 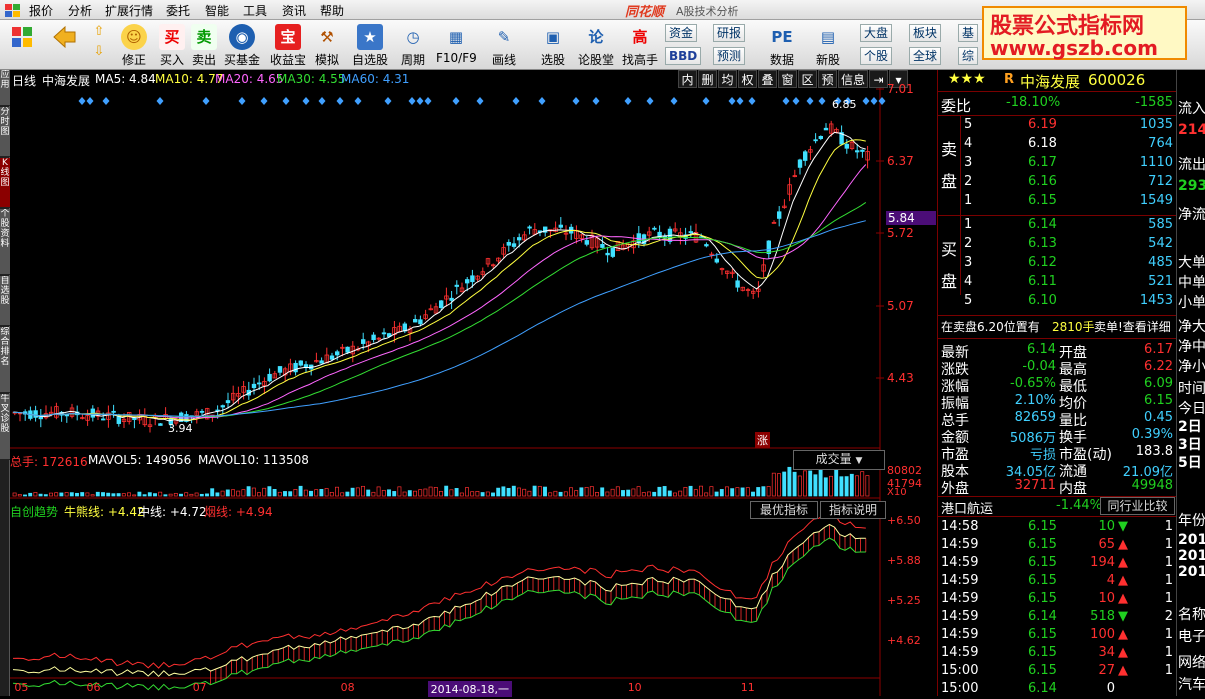 I want to click on weibi-value: -18.10%, so click(x=1033, y=102).